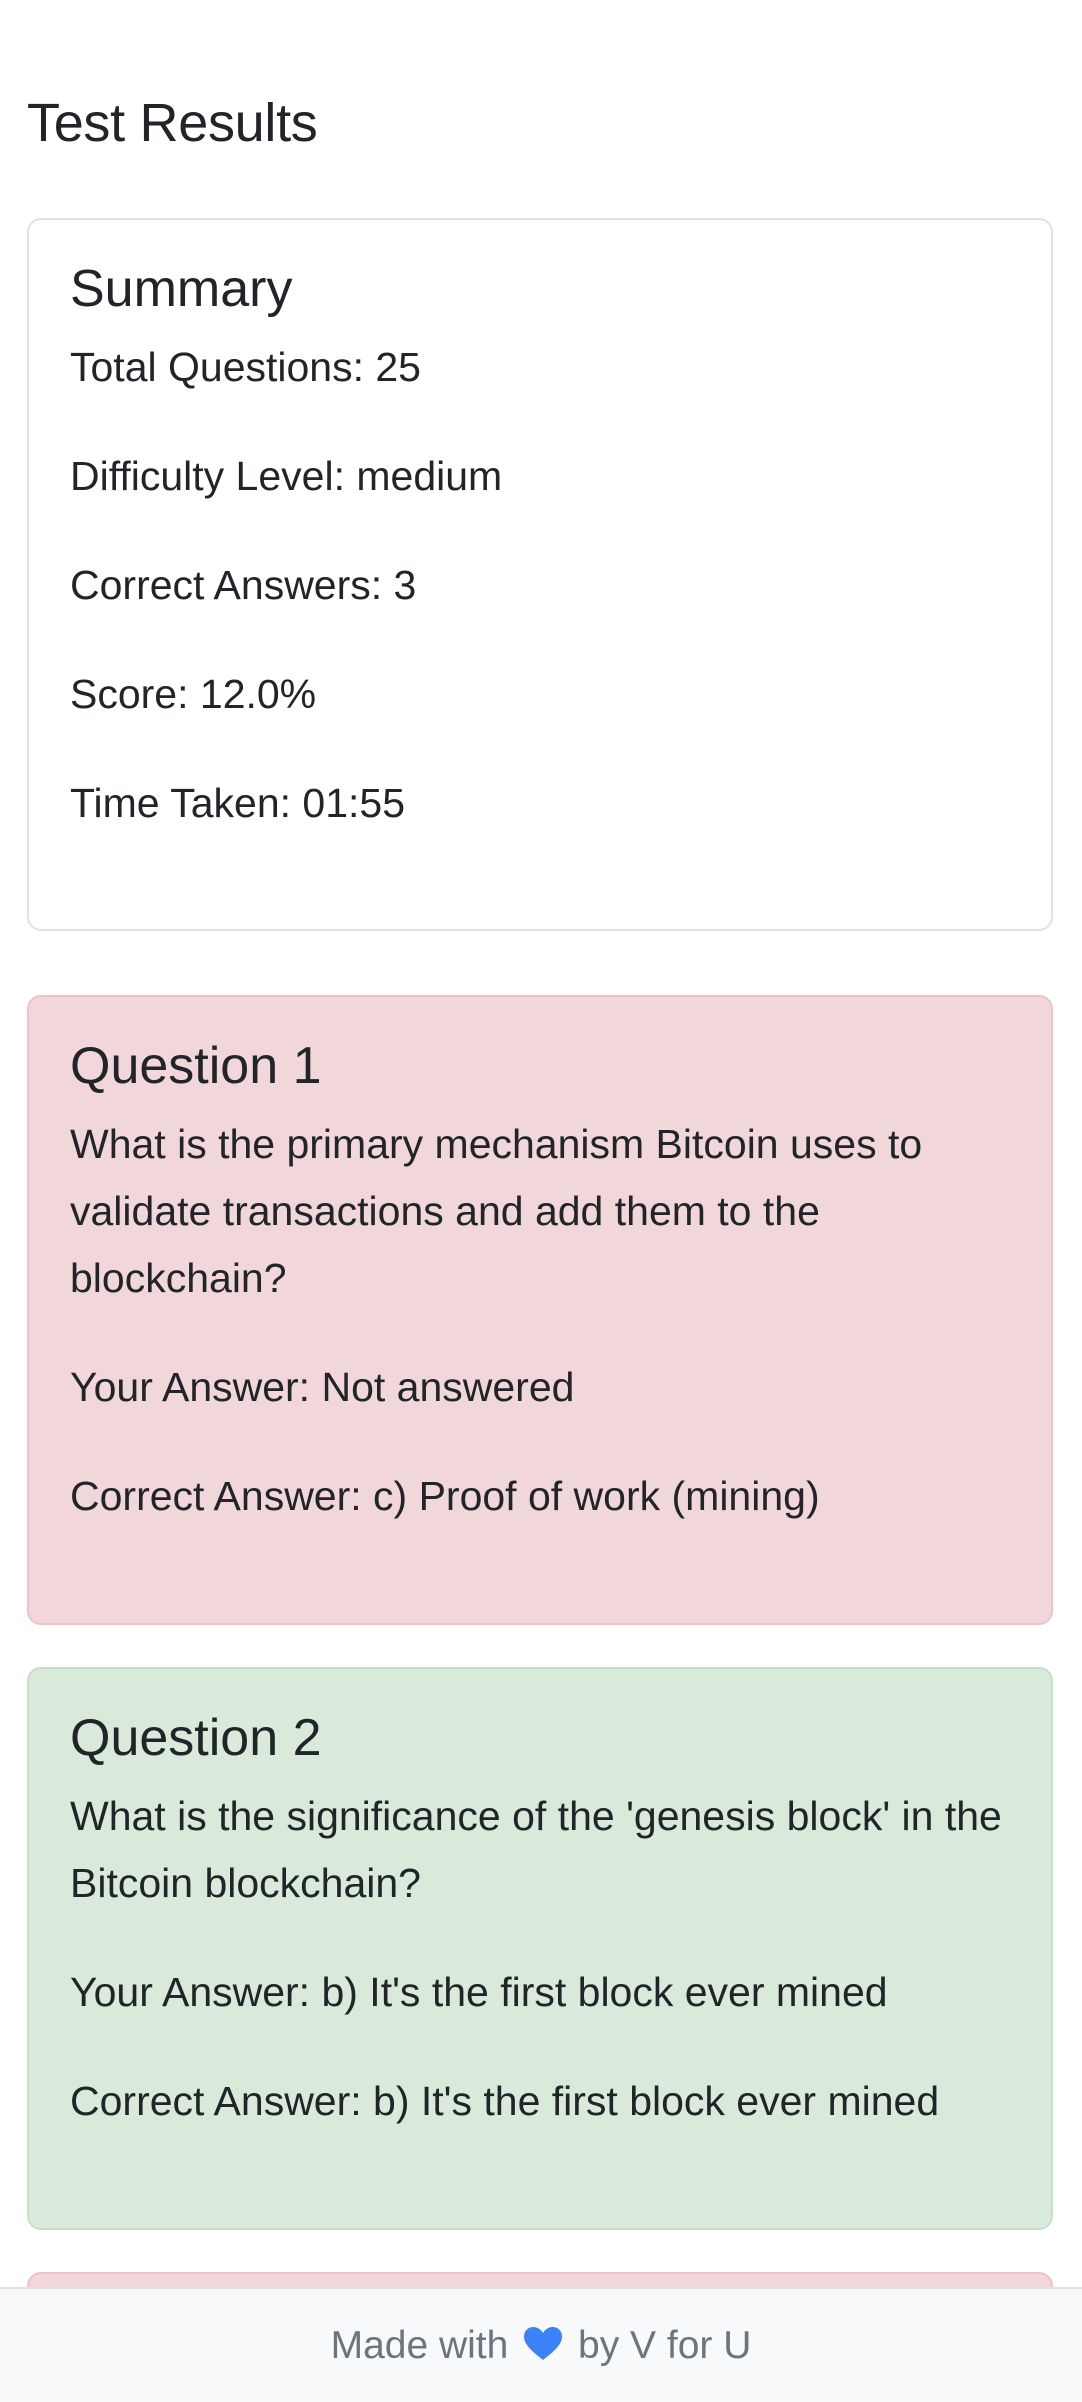 The image size is (1082, 2402). I want to click on total-questions: Total Questions: 25, so click(245, 367).